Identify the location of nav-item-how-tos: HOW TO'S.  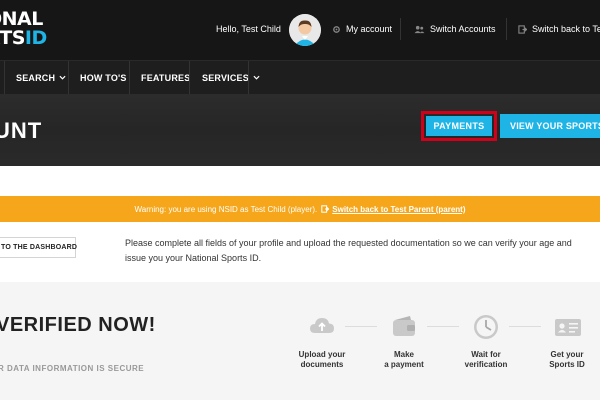
(103, 77).